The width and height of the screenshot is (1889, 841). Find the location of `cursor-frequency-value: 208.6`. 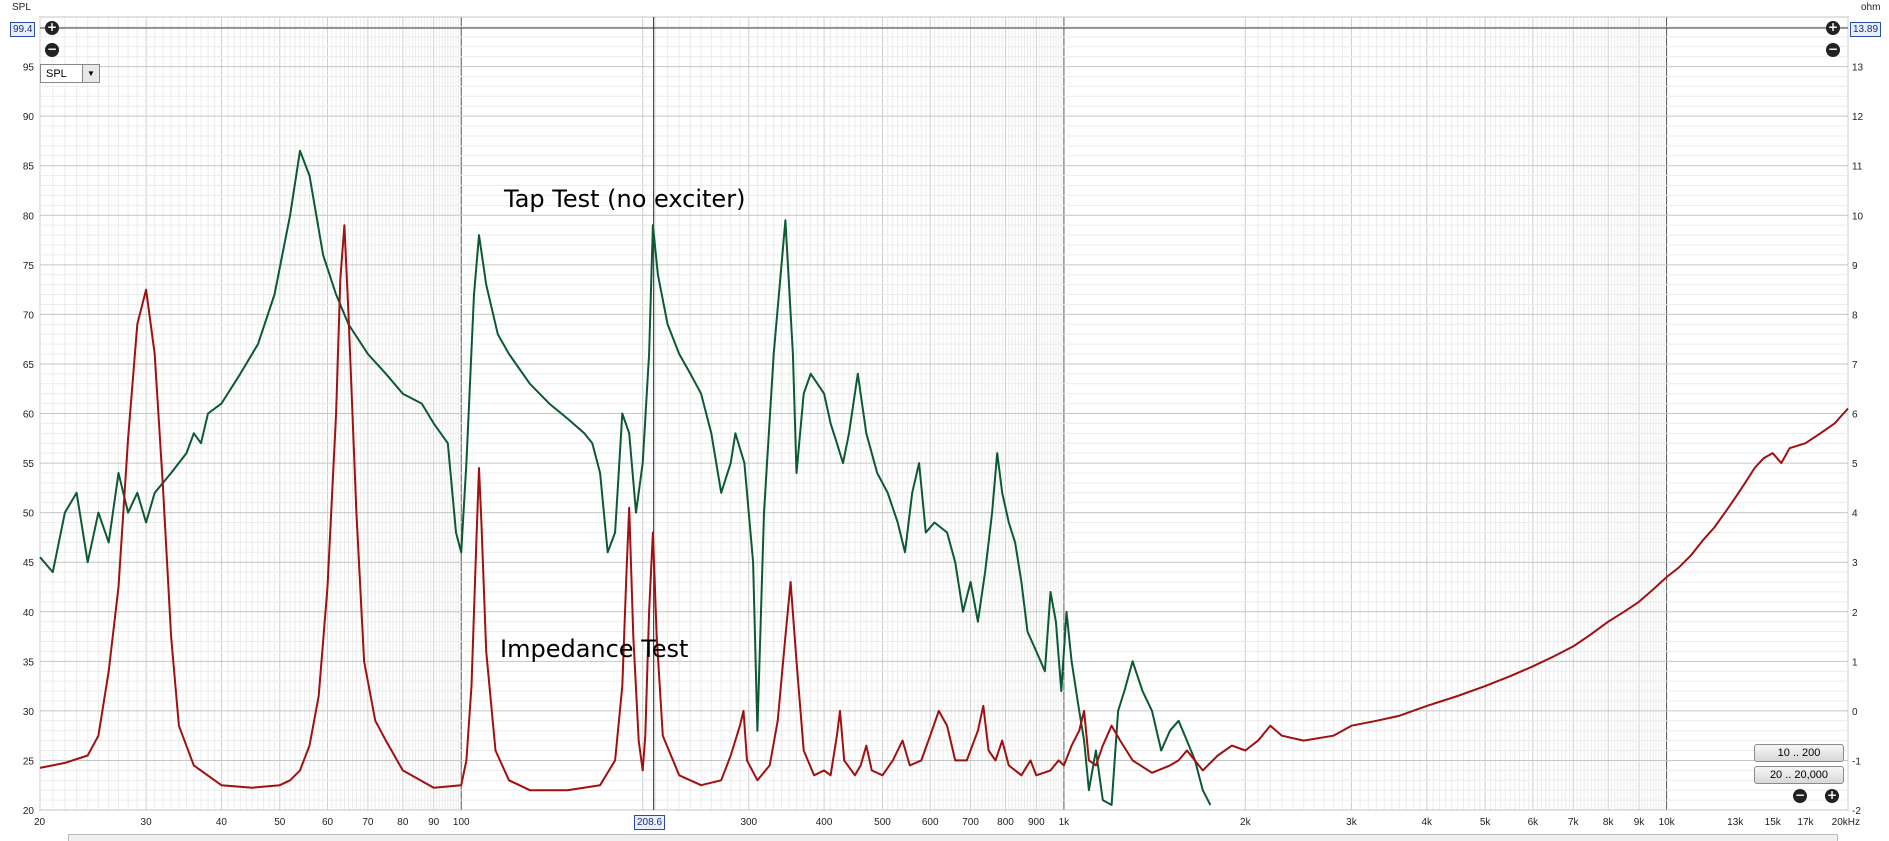

cursor-frequency-value: 208.6 is located at coordinates (650, 822).